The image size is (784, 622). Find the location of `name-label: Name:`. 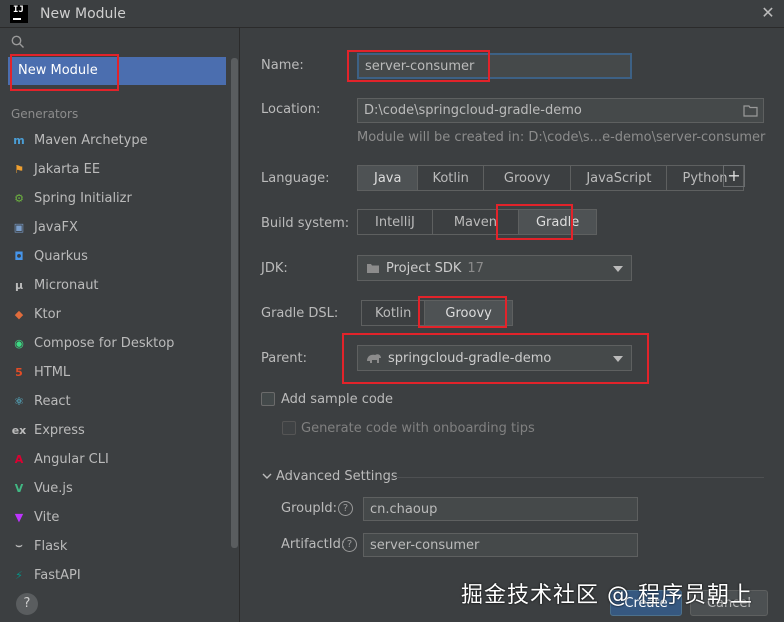

name-label: Name: is located at coordinates (282, 65).